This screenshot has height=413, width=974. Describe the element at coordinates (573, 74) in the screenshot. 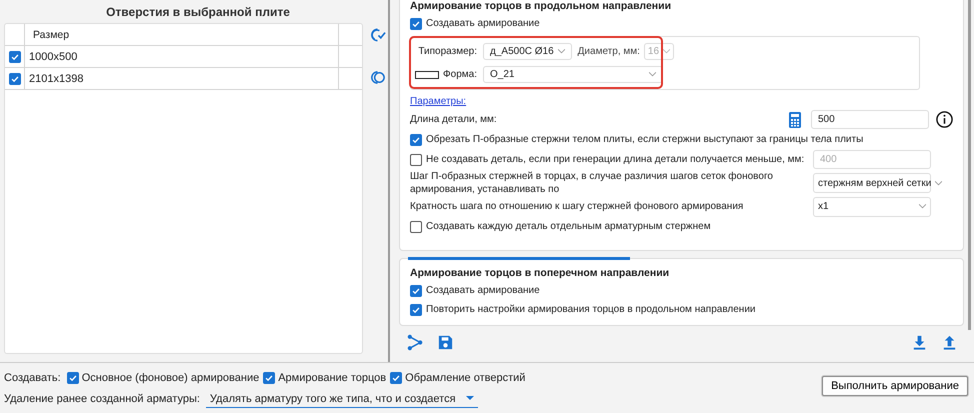

I see `shape-dropdown: О_21` at that location.